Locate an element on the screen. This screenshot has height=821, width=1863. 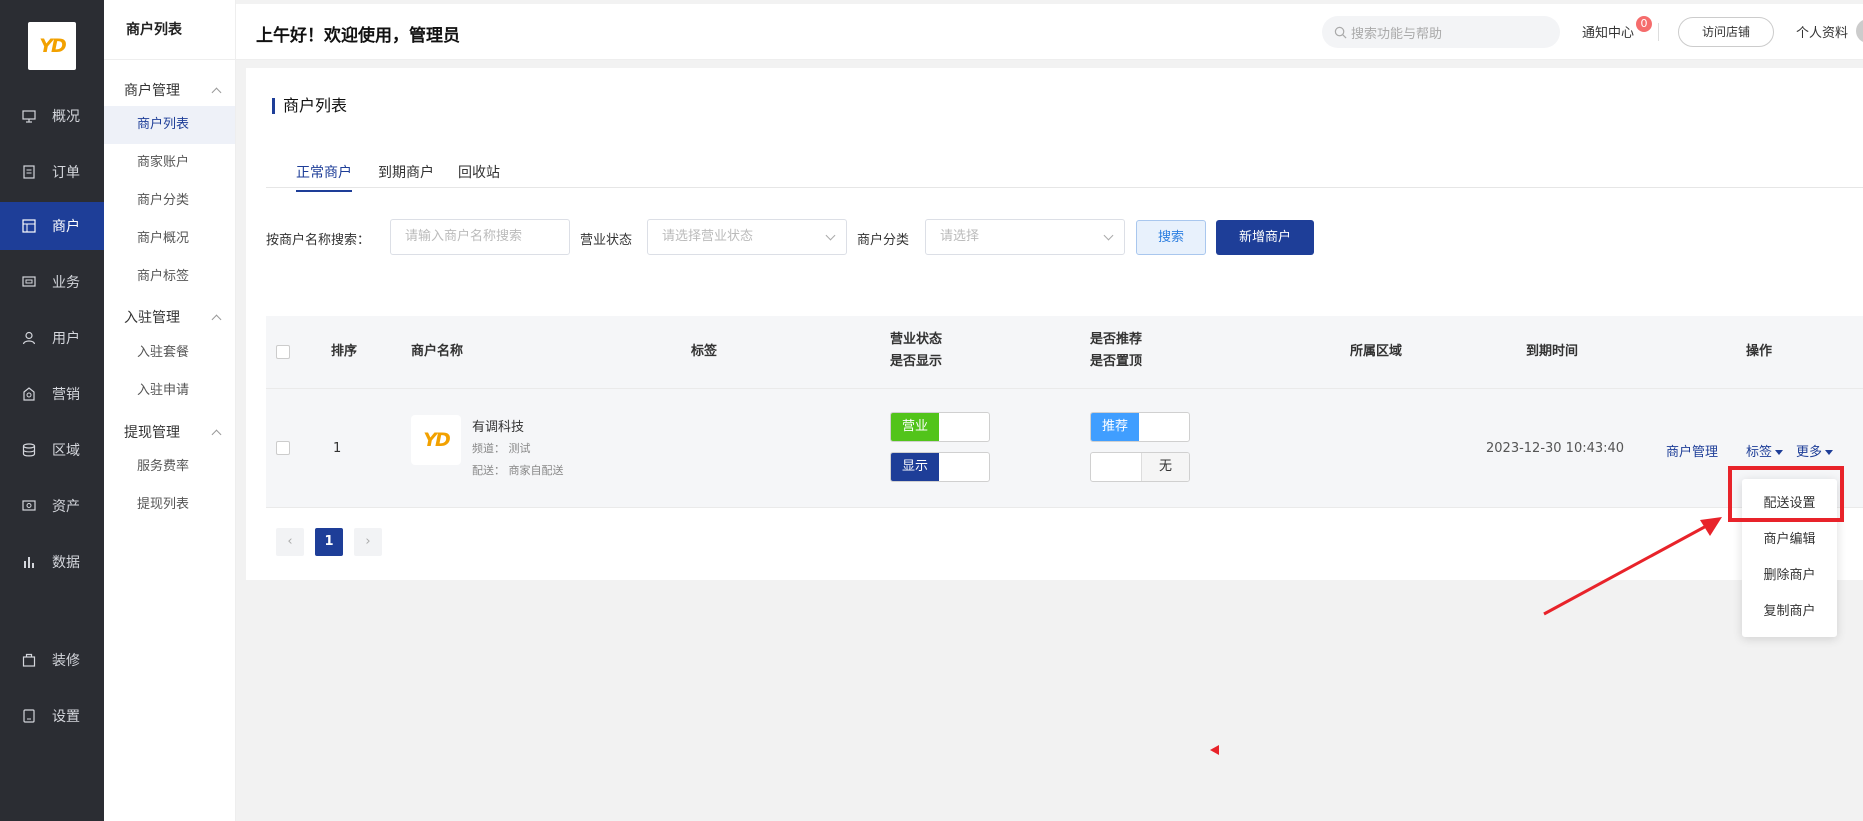
merchant-category-select: 请选择 is located at coordinates (1025, 237).